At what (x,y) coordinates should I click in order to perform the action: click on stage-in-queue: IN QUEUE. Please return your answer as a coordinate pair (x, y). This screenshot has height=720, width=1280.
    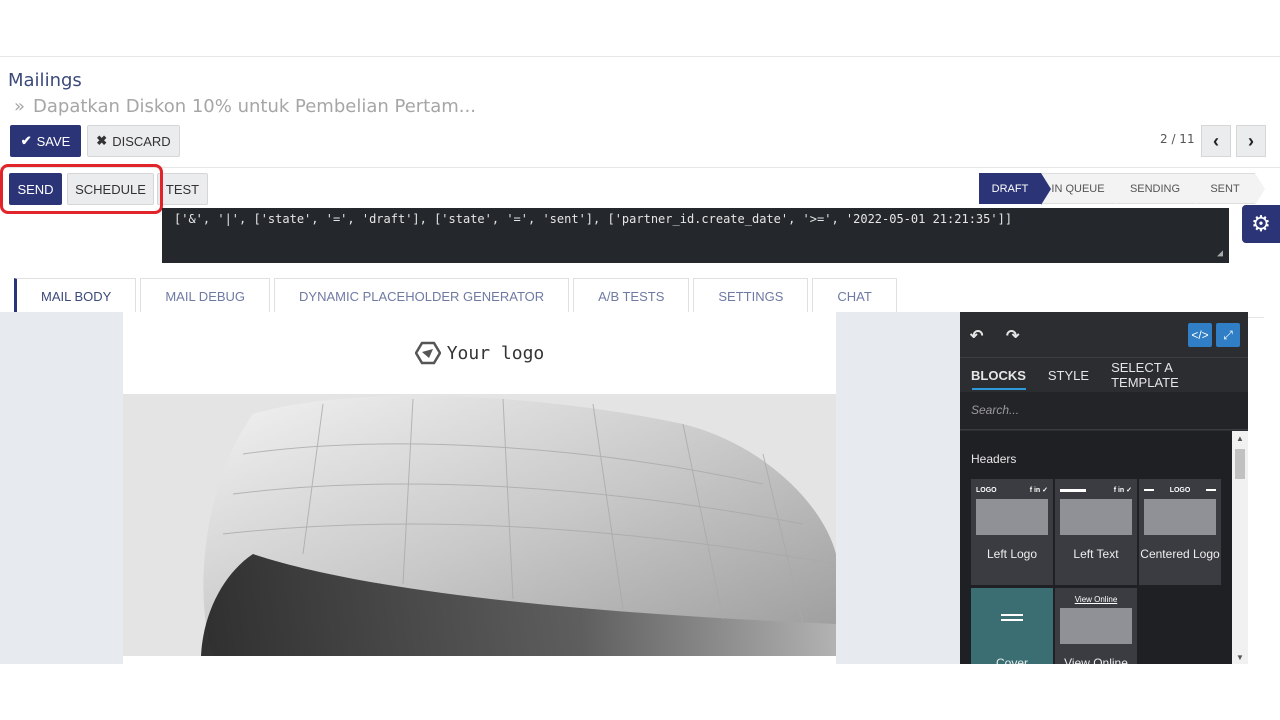
    Looking at the image, I should click on (1083, 189).